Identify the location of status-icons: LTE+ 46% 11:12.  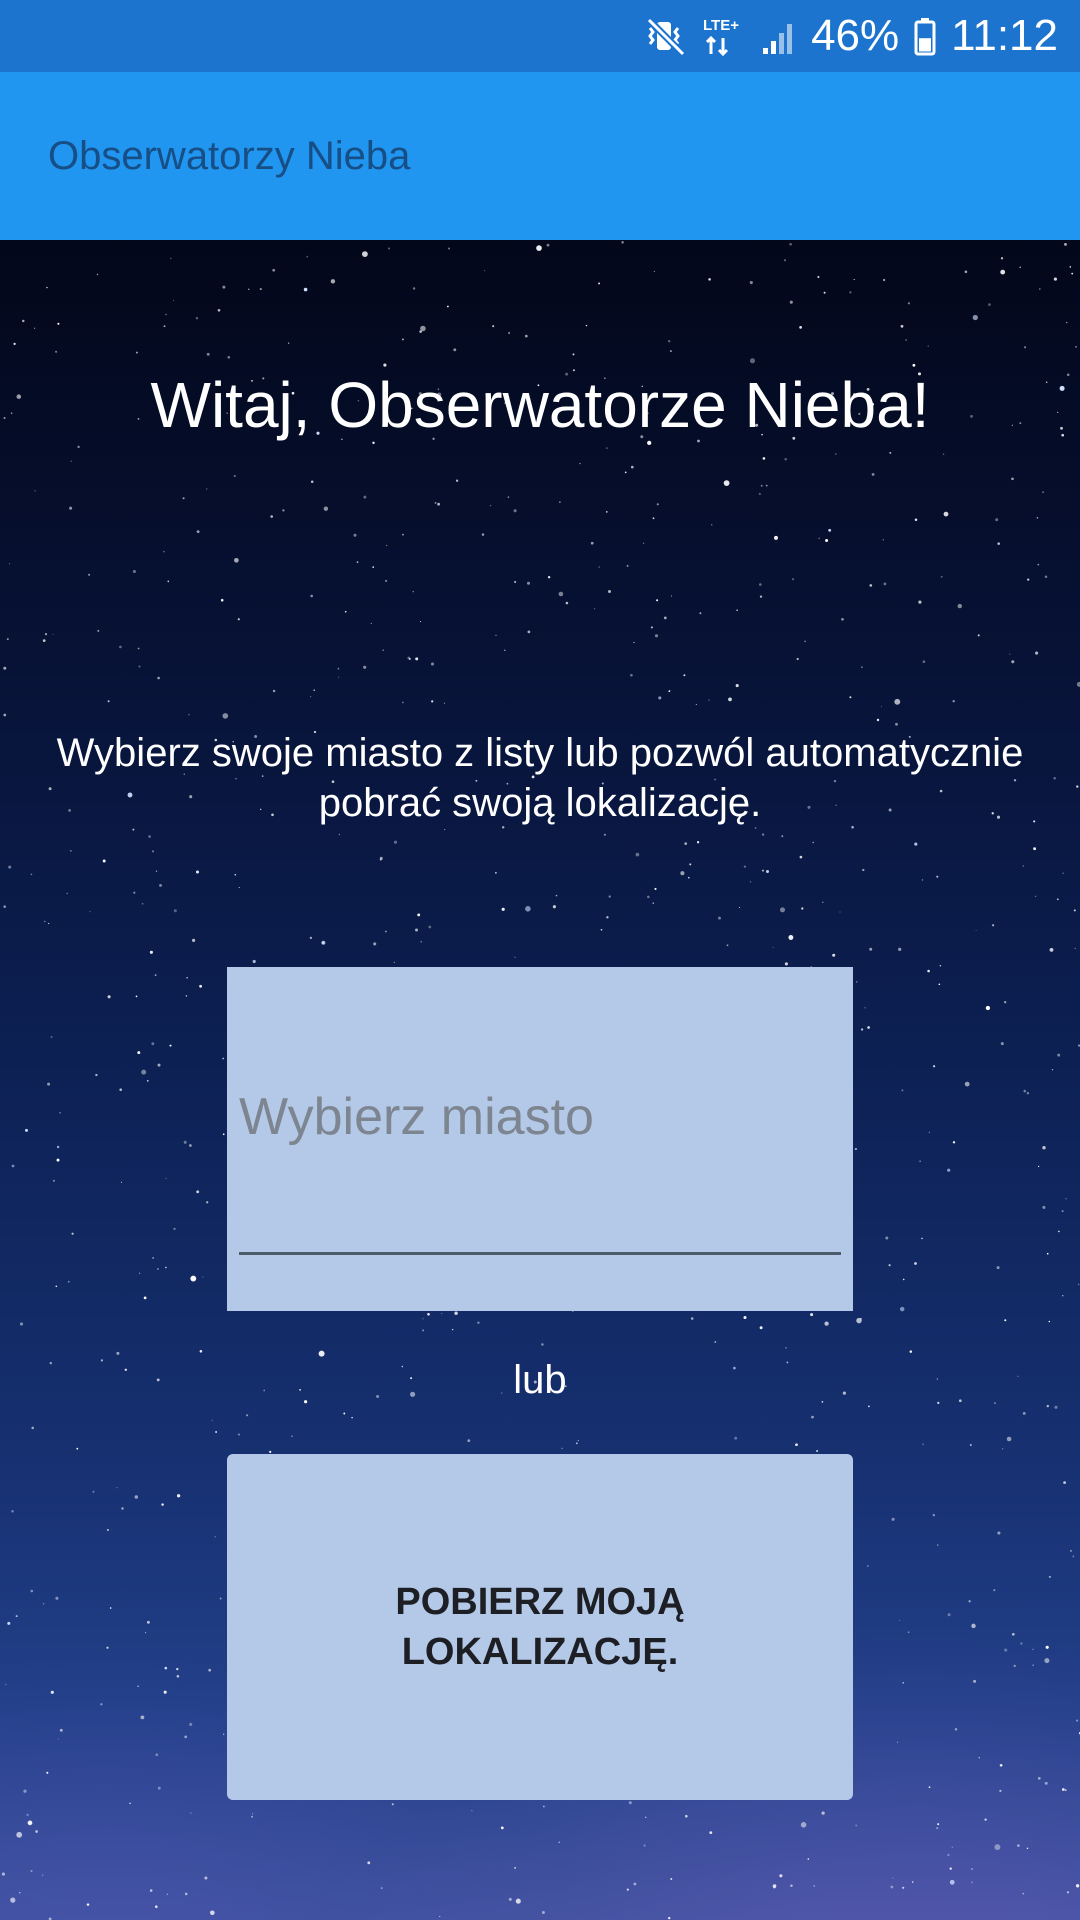
(851, 36).